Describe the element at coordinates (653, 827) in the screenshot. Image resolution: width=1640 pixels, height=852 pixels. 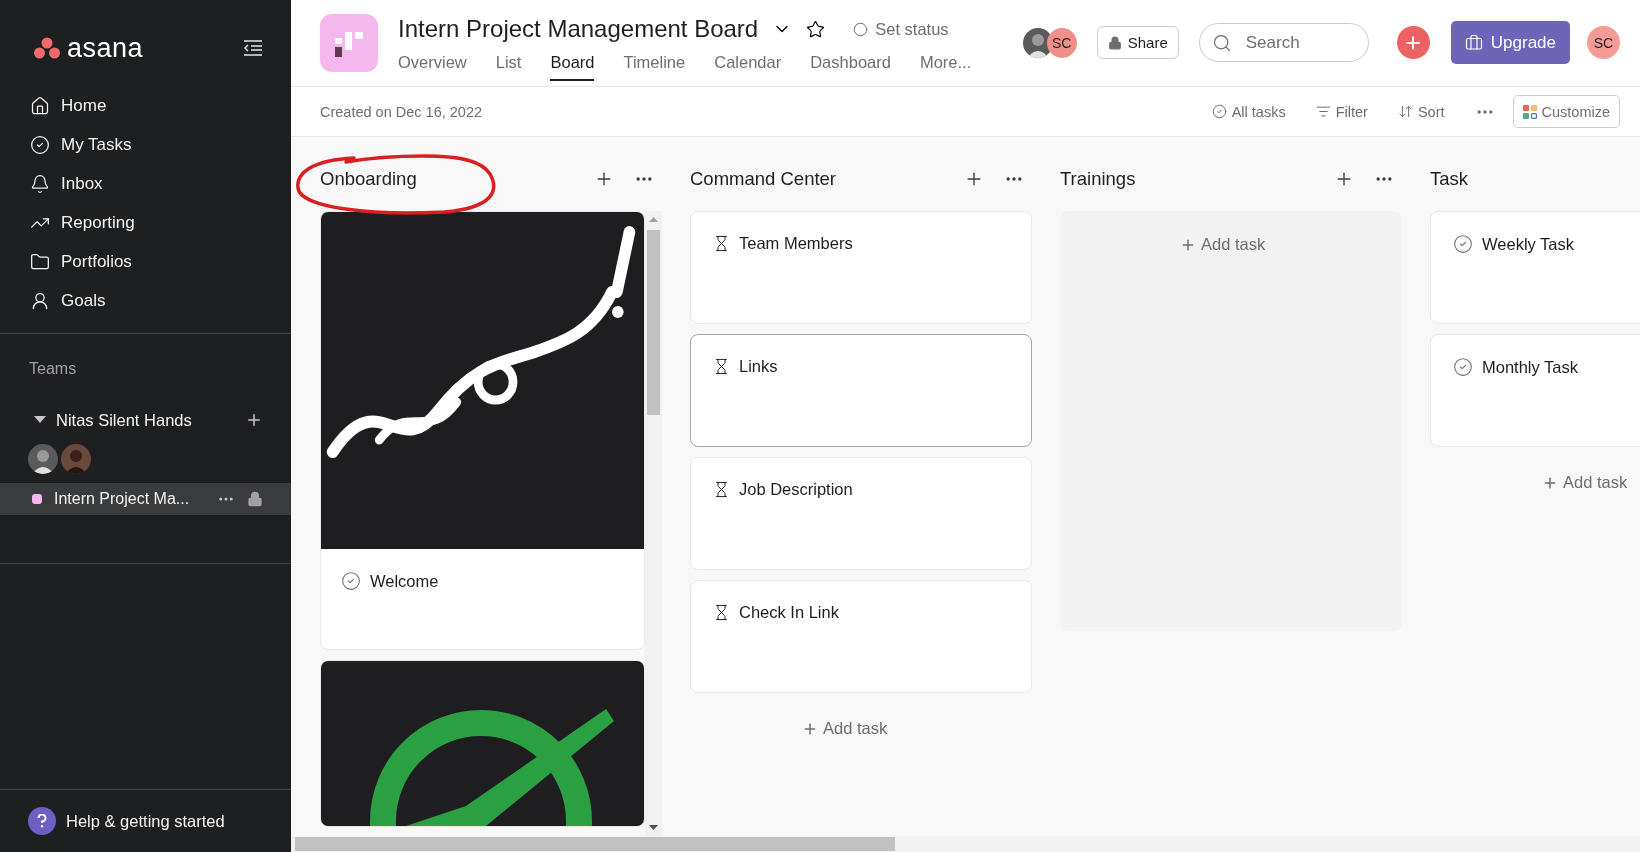
I see `scroll-down-icon` at that location.